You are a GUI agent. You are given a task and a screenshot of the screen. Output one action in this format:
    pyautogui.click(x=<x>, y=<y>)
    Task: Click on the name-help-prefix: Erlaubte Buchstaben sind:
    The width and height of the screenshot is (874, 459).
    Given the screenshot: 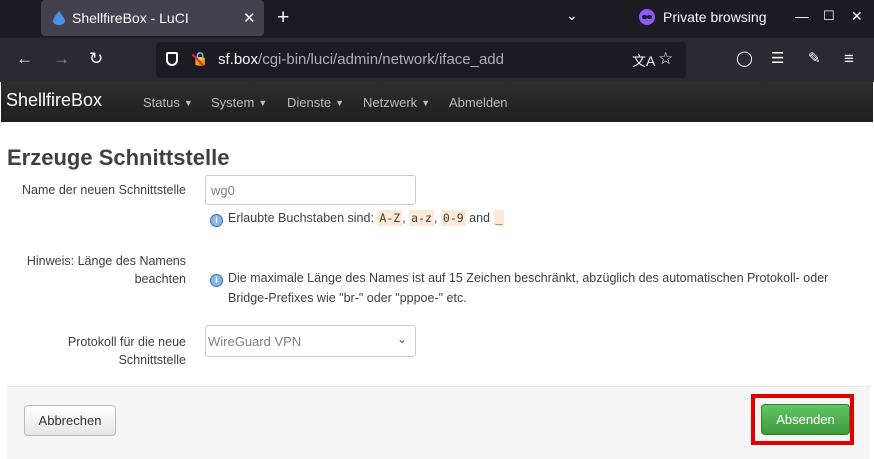 What is the action you would take?
    pyautogui.click(x=301, y=218)
    